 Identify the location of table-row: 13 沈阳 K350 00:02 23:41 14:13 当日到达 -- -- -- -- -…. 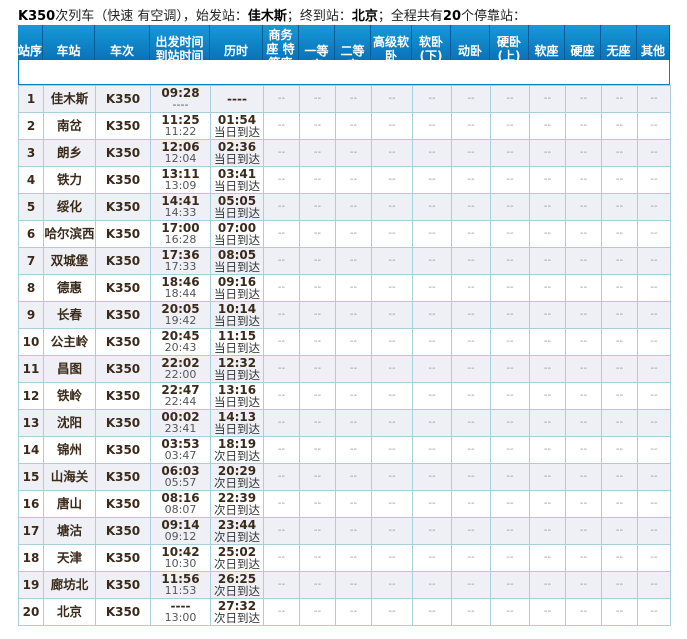
(344, 423).